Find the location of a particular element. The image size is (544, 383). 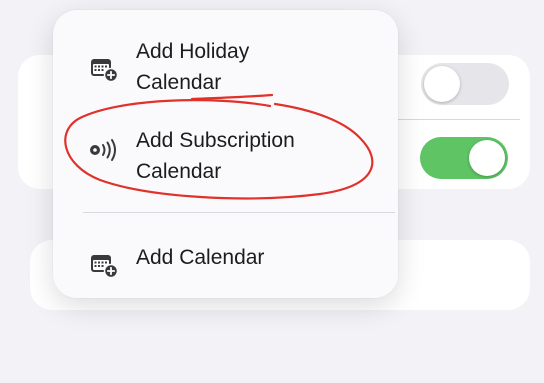

menu-item-label: Add Holiday Calendar is located at coordinates (193, 67).